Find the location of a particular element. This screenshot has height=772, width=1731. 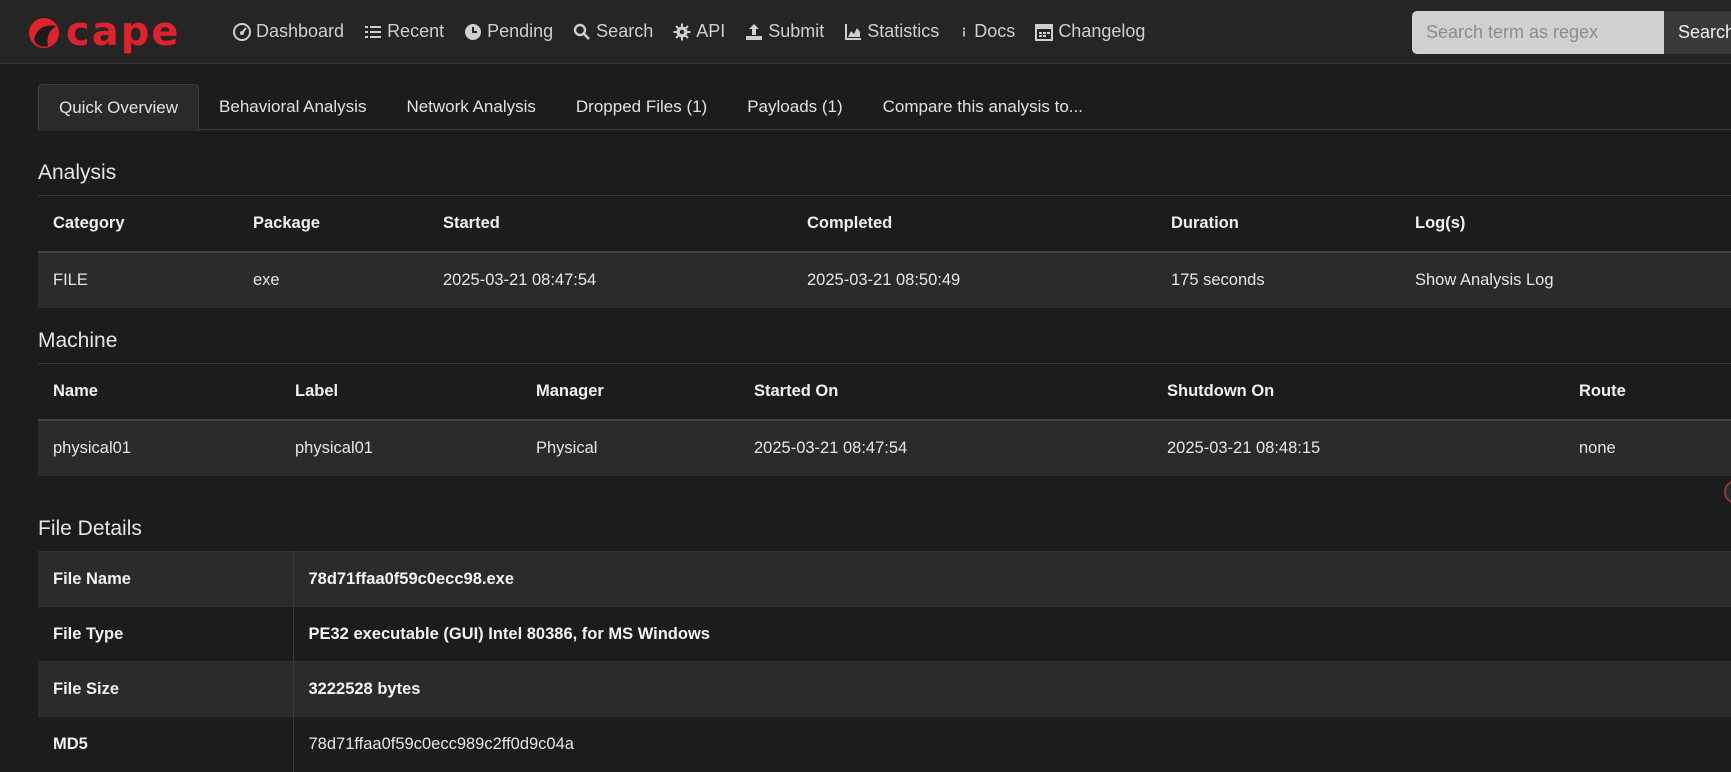

analysis-section-title: Analysis is located at coordinates (77, 172).